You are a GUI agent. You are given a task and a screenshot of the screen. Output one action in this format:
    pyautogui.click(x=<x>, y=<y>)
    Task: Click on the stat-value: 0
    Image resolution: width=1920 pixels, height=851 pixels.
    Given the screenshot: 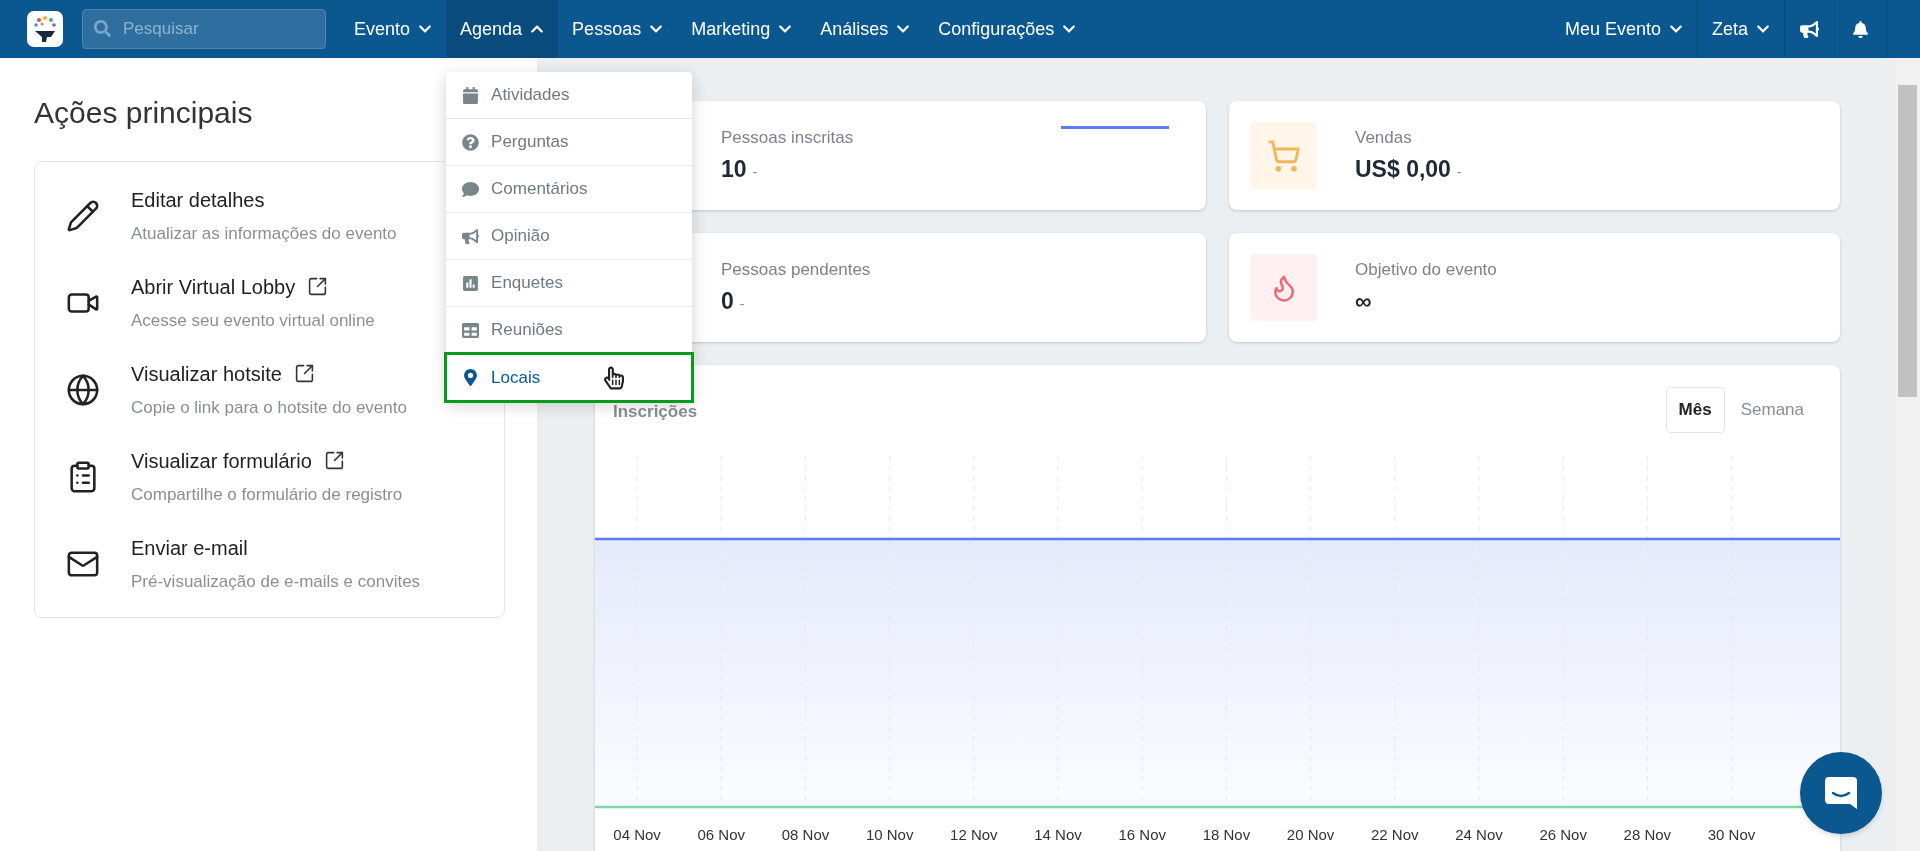 What is the action you would take?
    pyautogui.click(x=727, y=301)
    